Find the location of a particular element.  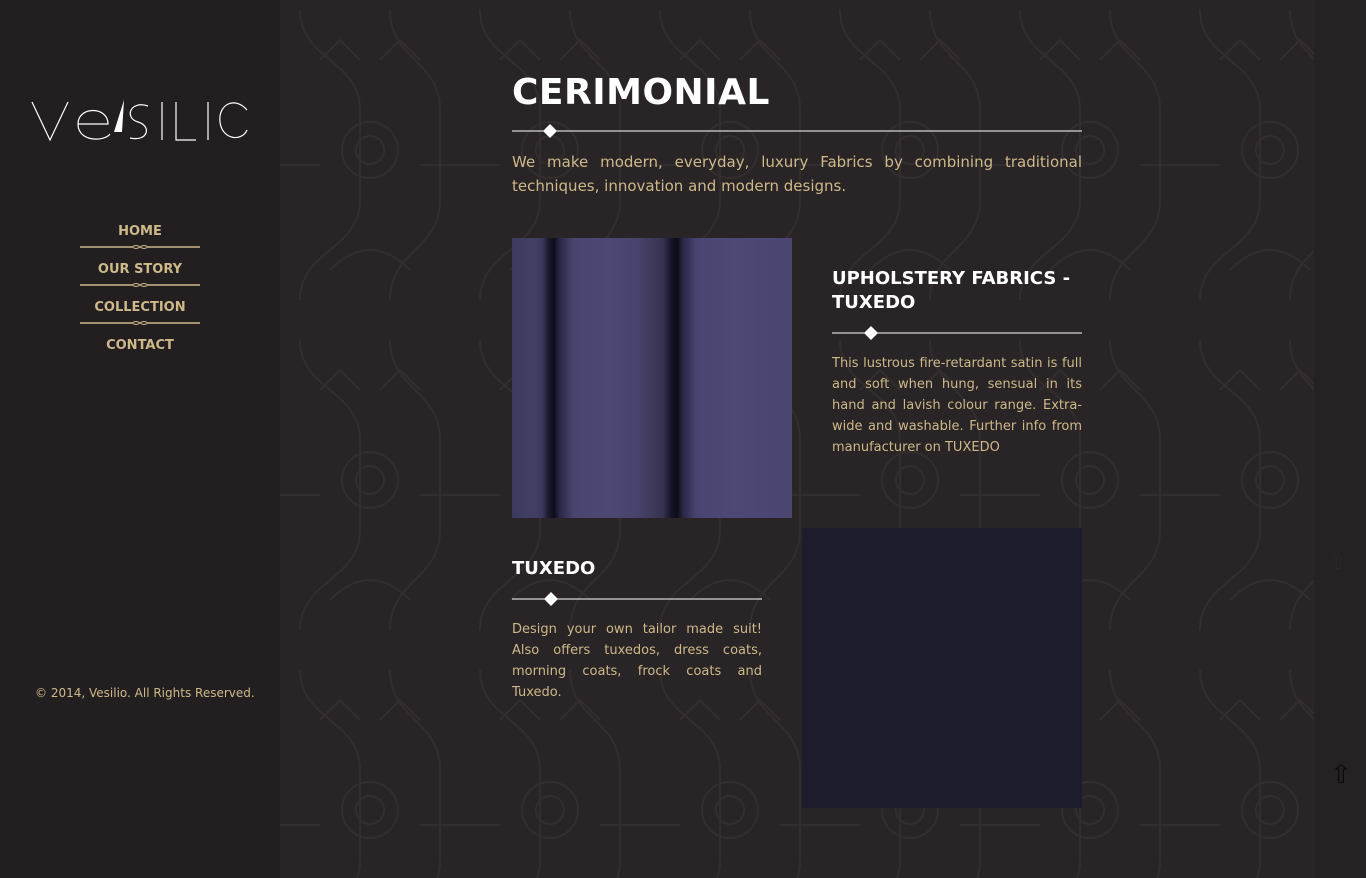

vesilio-logo is located at coordinates (140, 121).